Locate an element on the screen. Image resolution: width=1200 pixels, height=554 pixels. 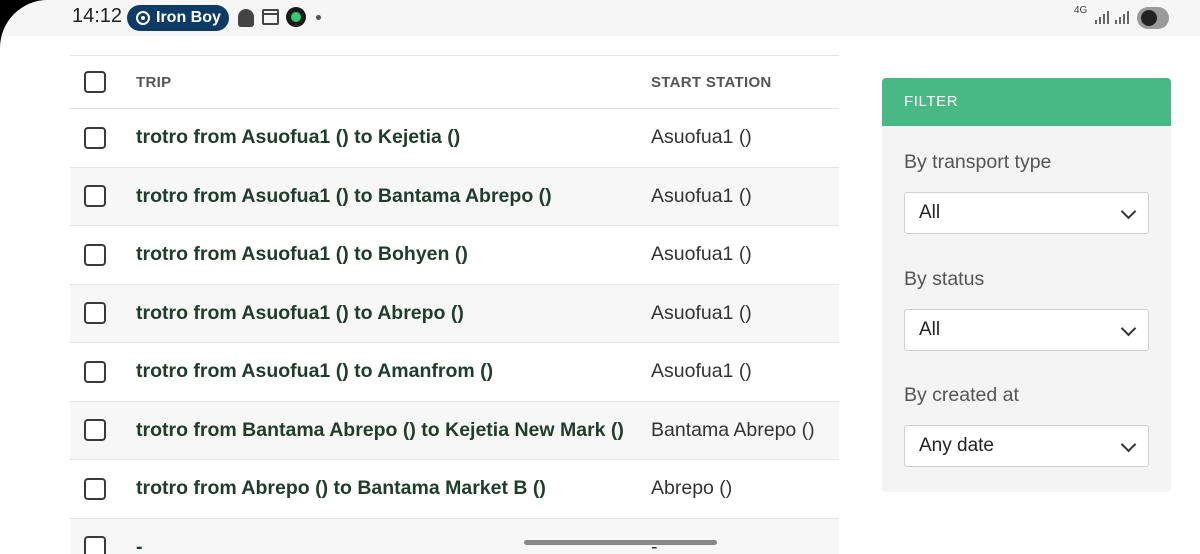
record-icon is located at coordinates (143, 18).